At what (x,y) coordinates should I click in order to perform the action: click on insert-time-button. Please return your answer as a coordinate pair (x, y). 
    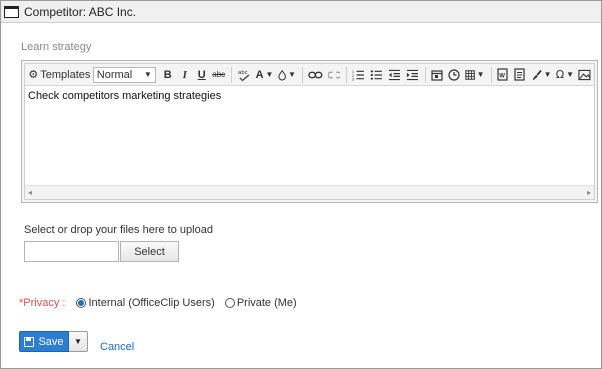
    Looking at the image, I should click on (454, 75).